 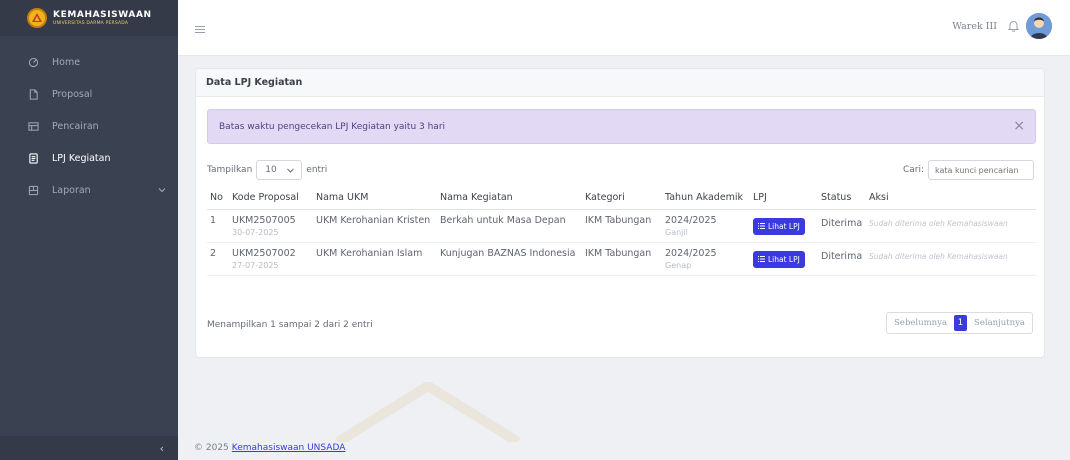 What do you see at coordinates (913, 170) in the screenshot?
I see `search-label: Cari:` at bounding box center [913, 170].